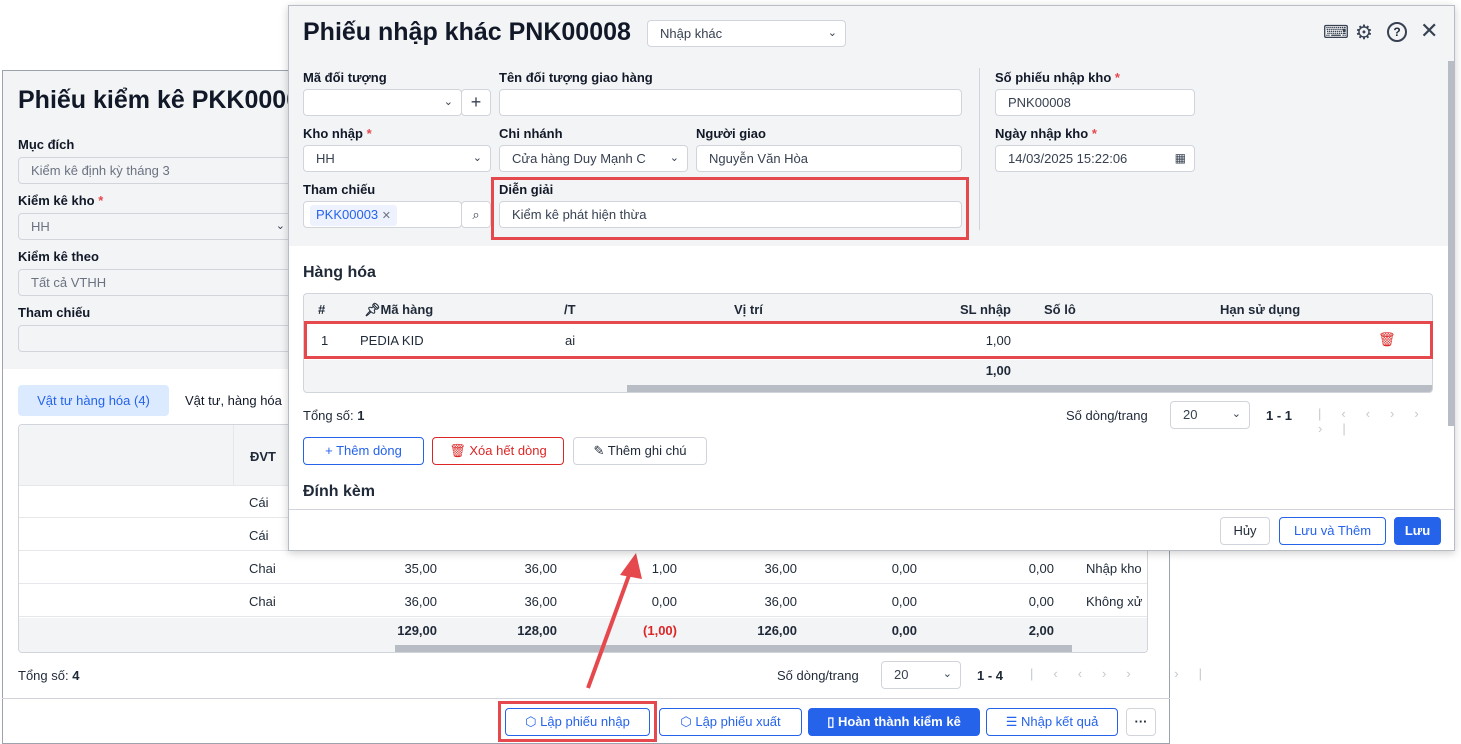  I want to click on attachments-title: Đính kèm, so click(339, 491).